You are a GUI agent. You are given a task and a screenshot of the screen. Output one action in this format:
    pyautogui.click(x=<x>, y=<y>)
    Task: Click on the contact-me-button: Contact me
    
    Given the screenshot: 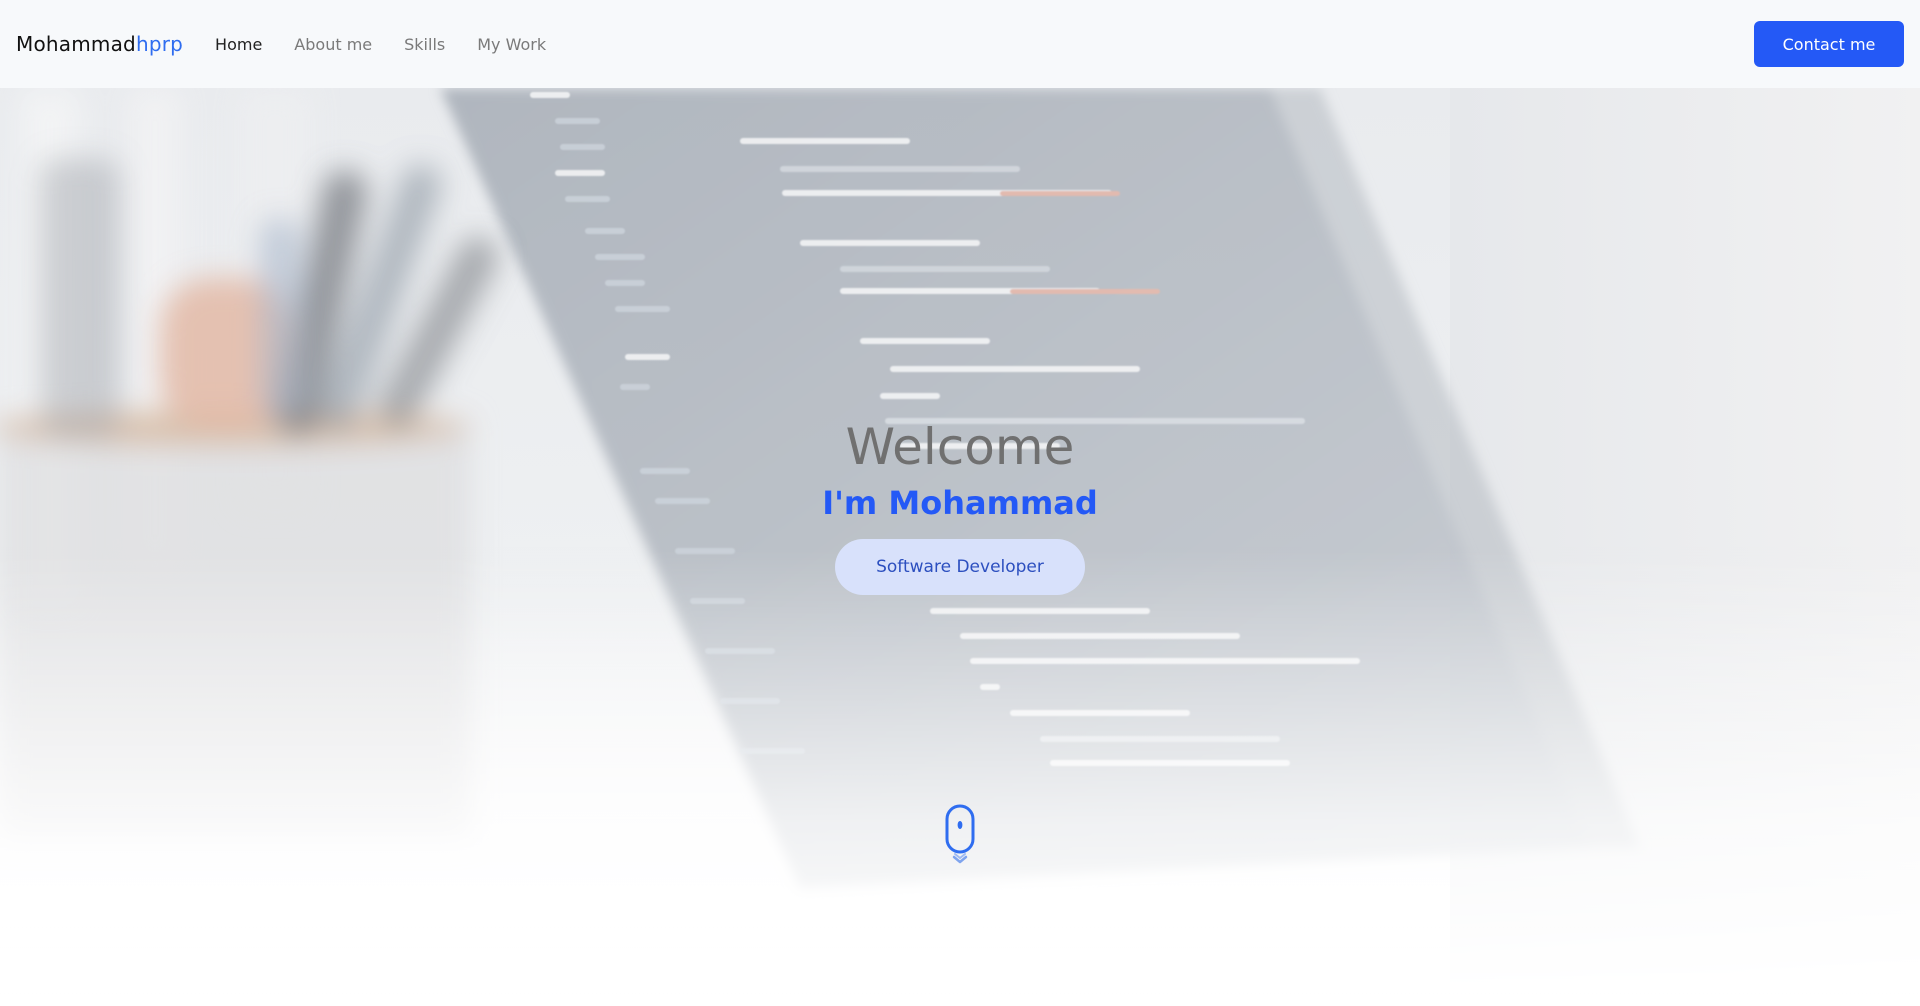 What is the action you would take?
    pyautogui.click(x=1829, y=44)
    